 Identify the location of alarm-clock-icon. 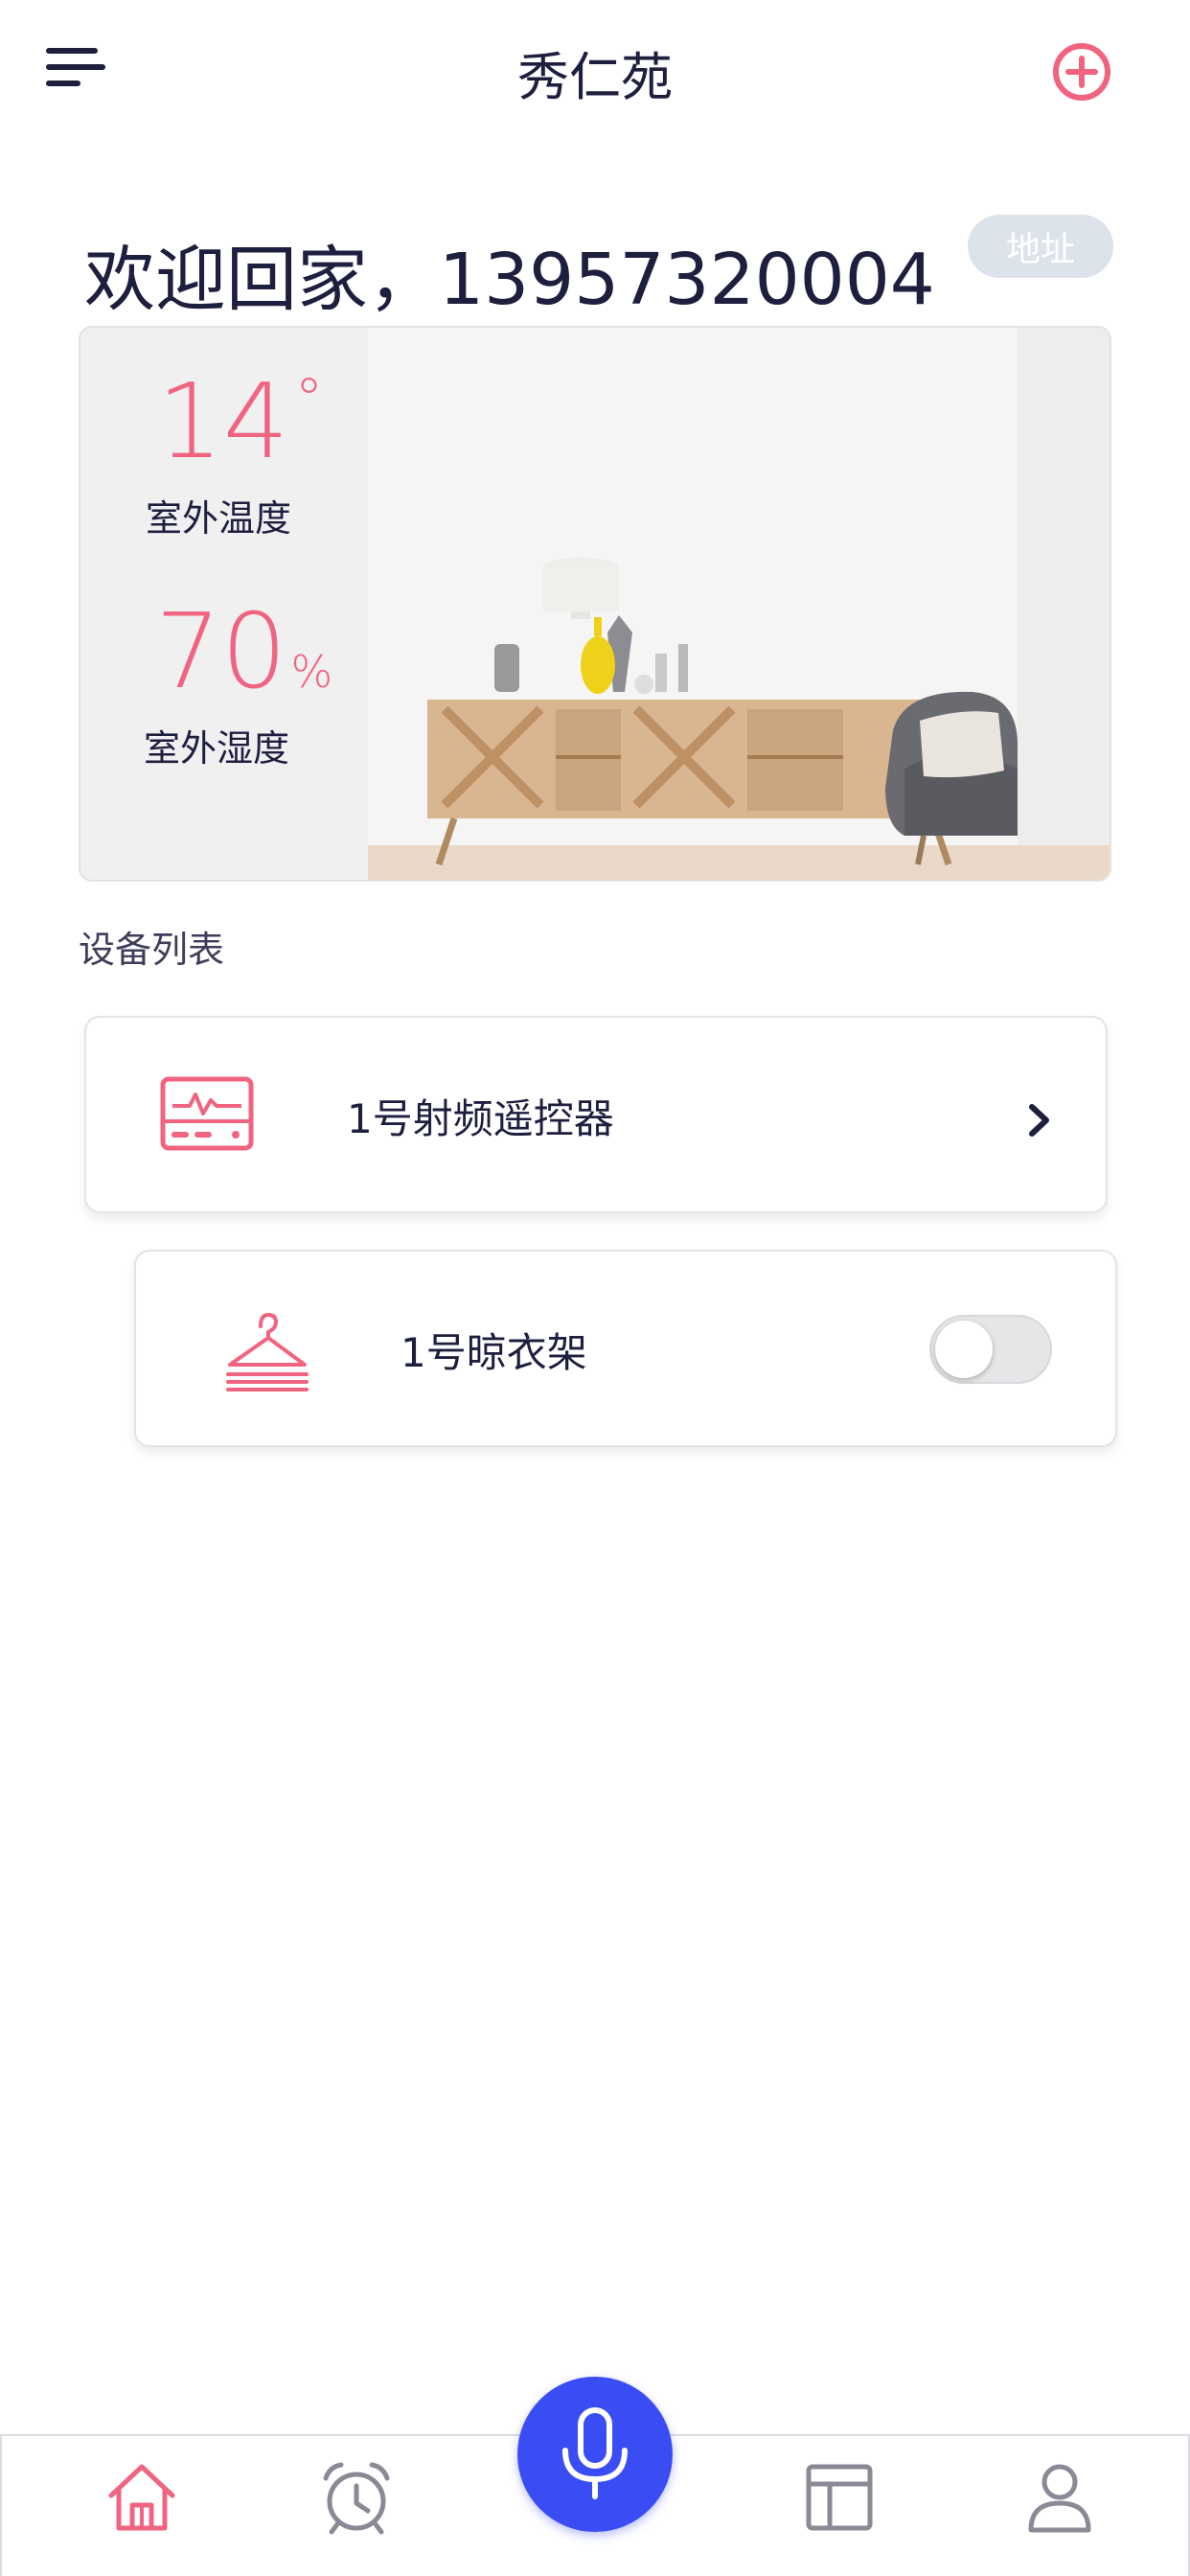
(357, 2497).